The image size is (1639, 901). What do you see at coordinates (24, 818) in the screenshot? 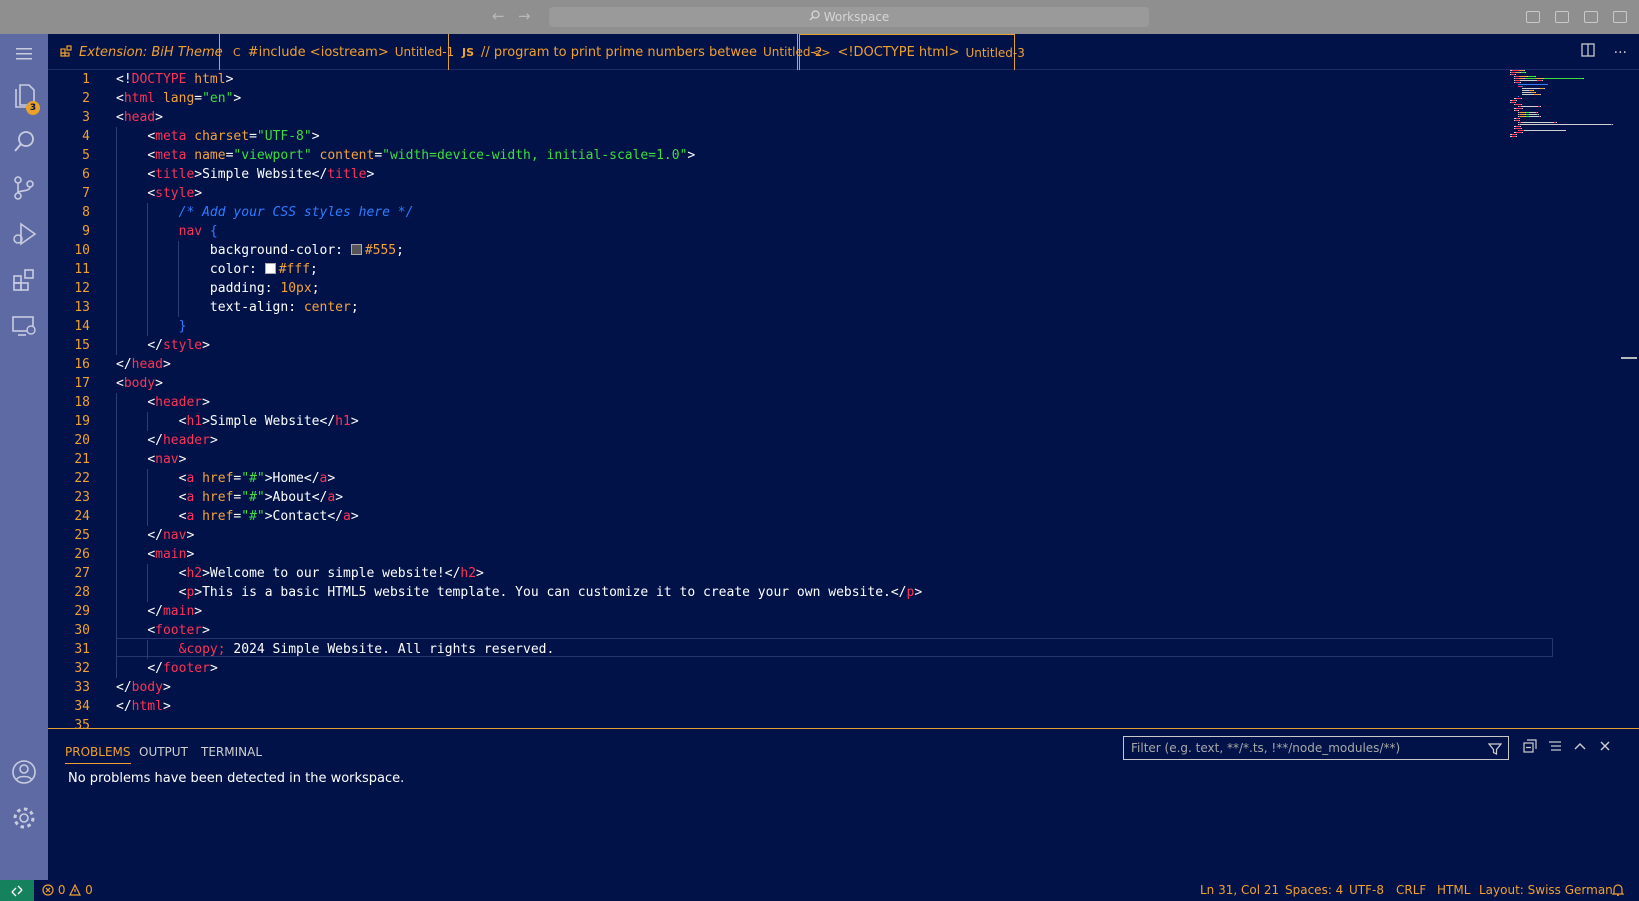
I see `settings-gear-icon` at bounding box center [24, 818].